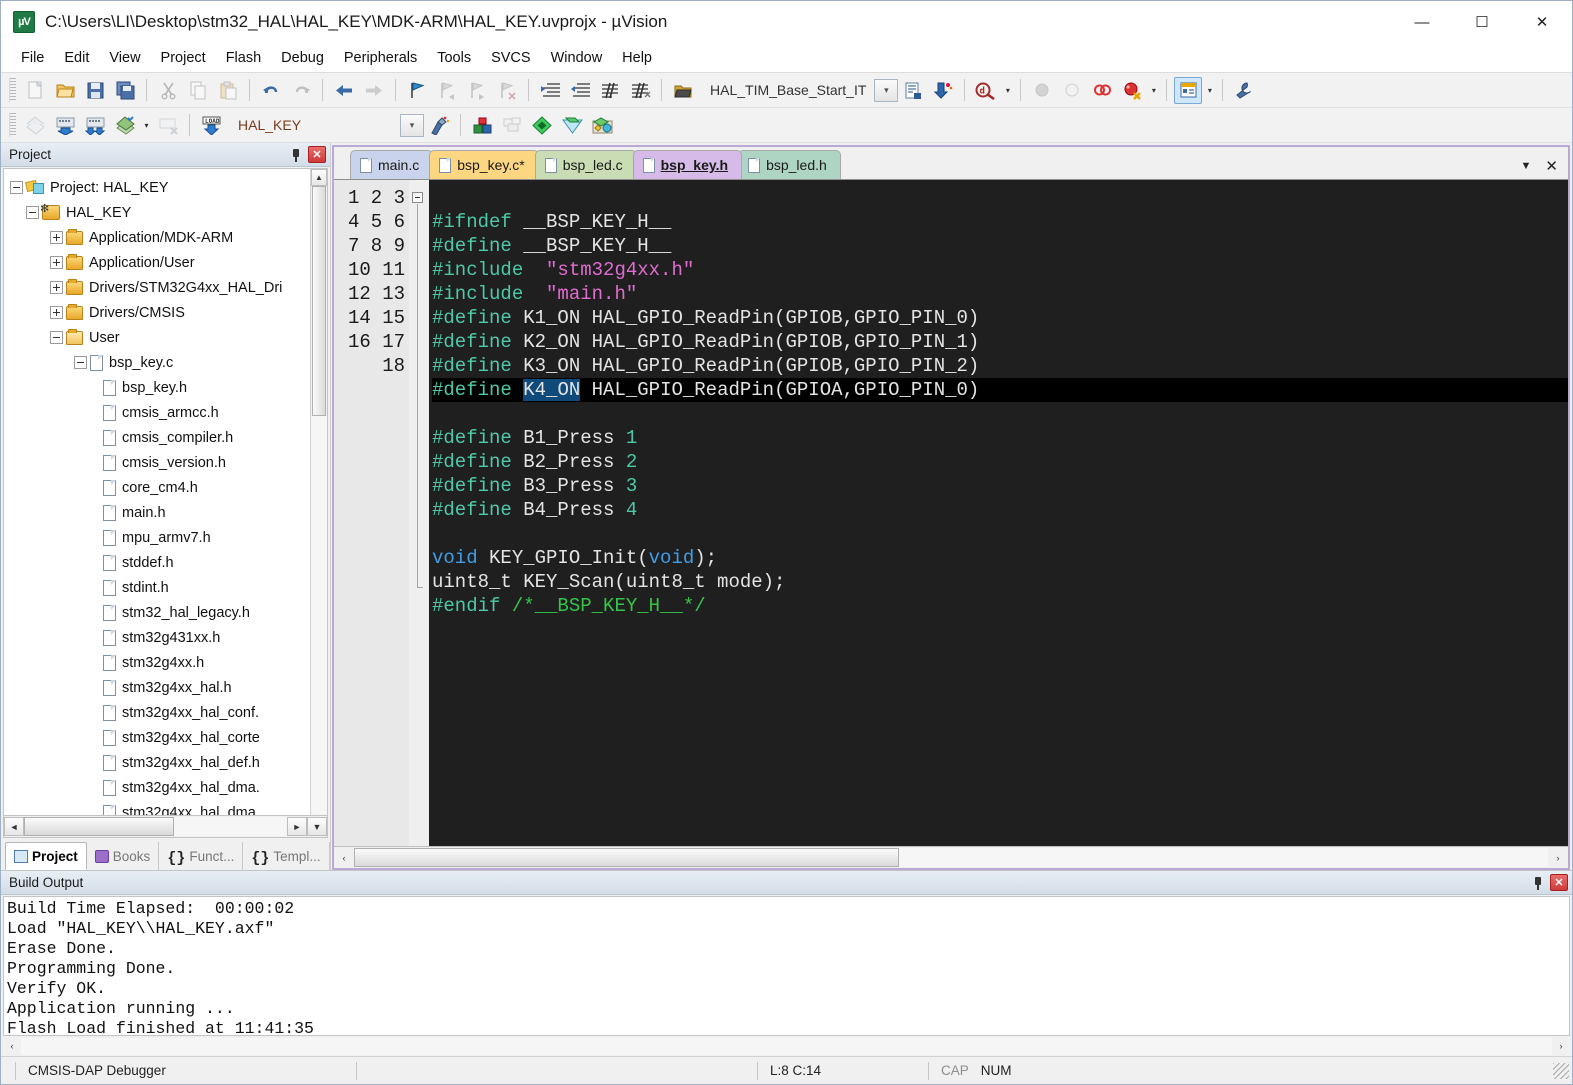  Describe the element at coordinates (572, 125) in the screenshot. I see `manage-components-icon` at that location.